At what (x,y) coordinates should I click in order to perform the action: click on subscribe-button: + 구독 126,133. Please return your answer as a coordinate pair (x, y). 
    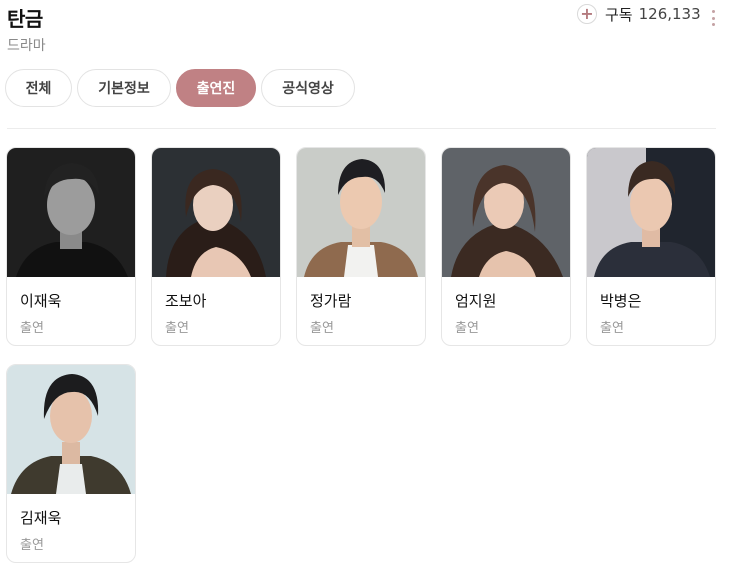
    Looking at the image, I should click on (639, 14).